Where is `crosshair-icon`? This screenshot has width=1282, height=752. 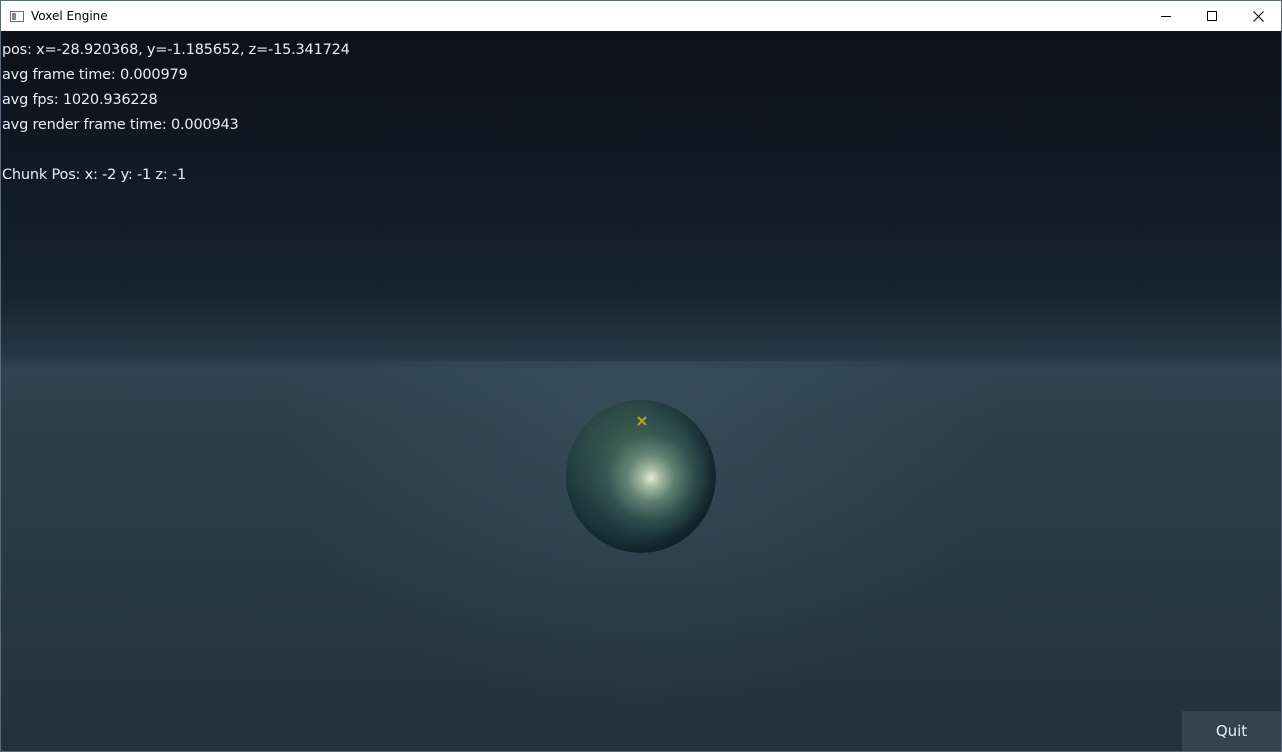 crosshair-icon is located at coordinates (642, 421).